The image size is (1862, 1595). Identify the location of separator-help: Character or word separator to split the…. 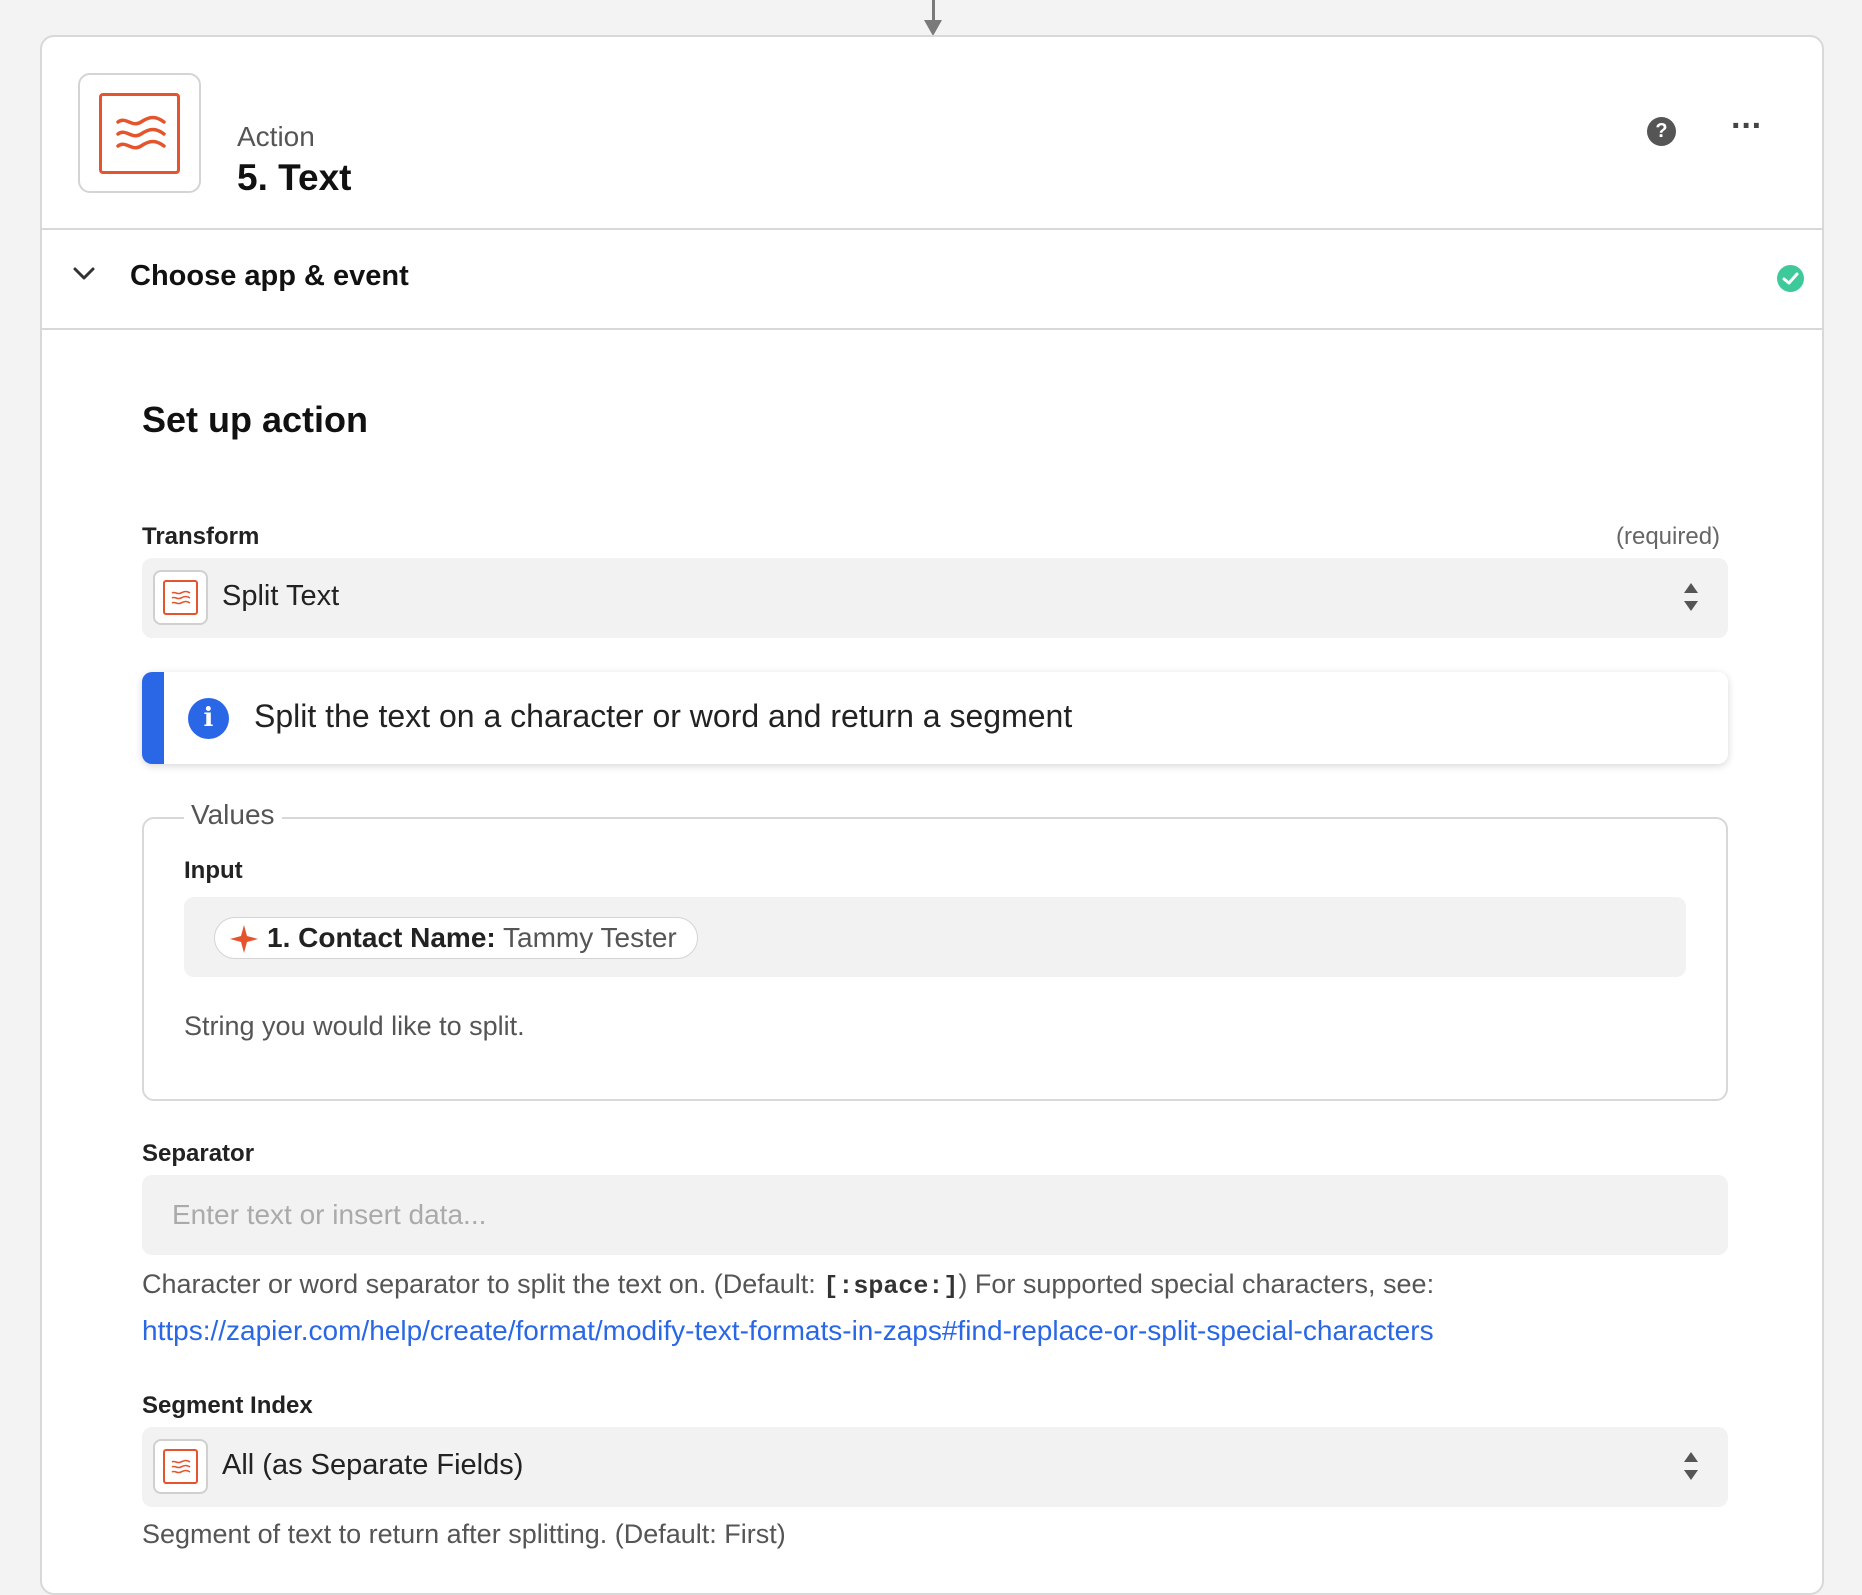
(788, 1285).